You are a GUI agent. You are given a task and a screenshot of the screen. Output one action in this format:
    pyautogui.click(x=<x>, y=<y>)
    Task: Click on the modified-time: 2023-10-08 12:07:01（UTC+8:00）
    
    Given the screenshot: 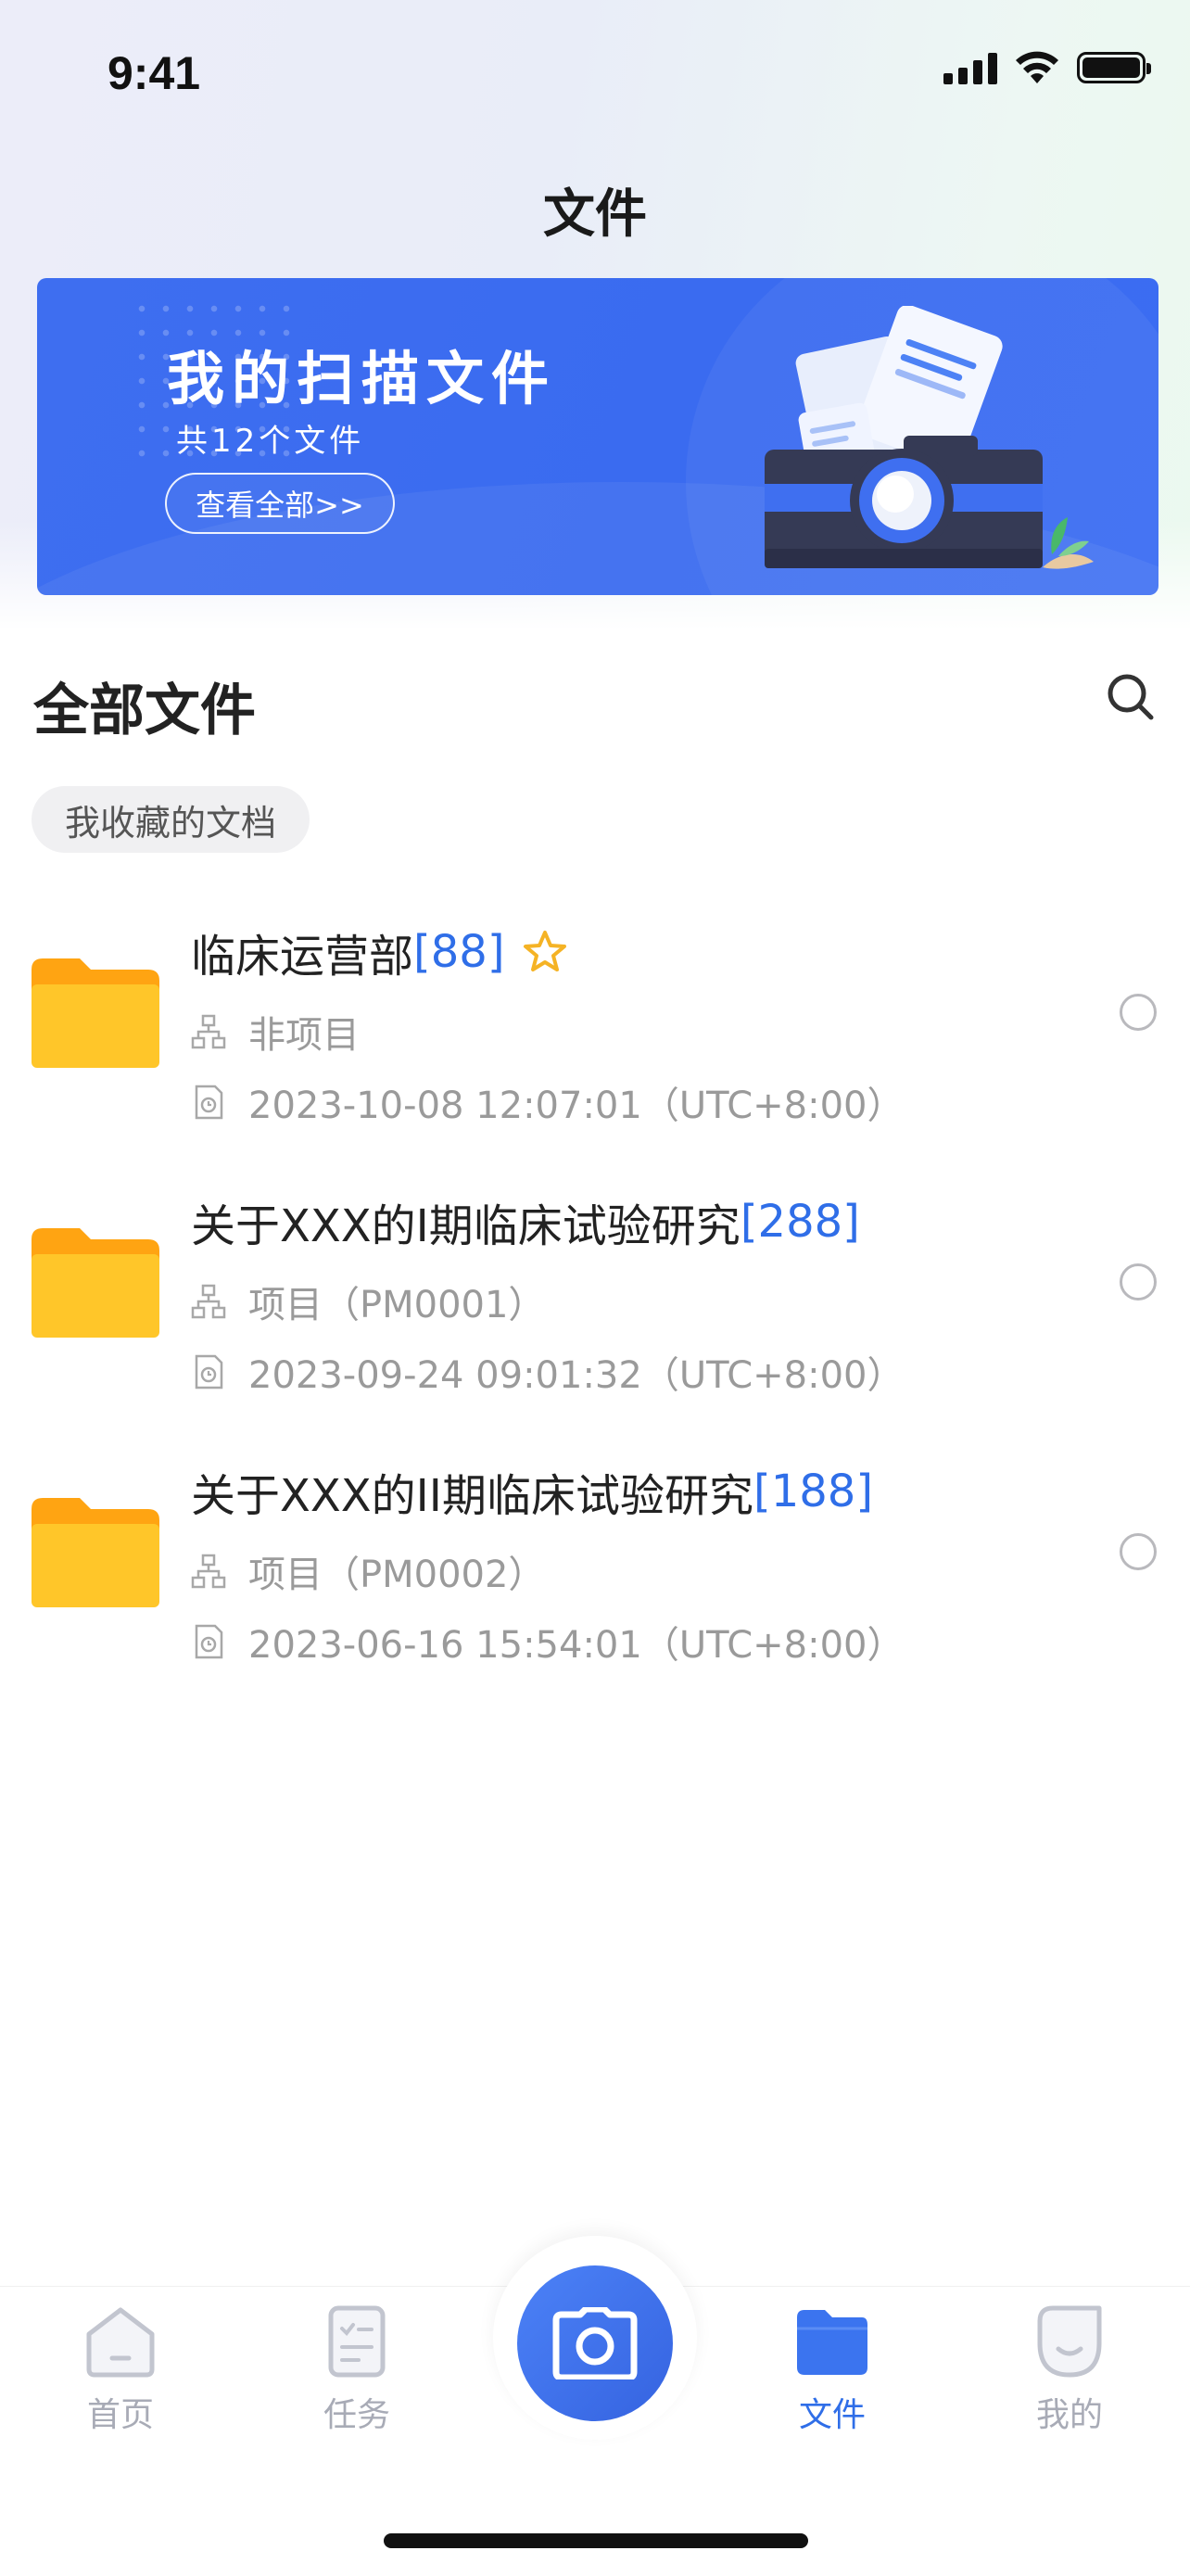 What is the action you would take?
    pyautogui.click(x=576, y=1106)
    